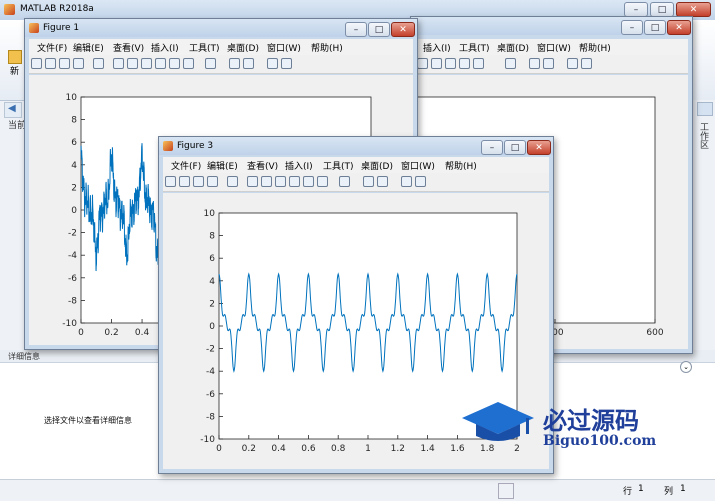 The image size is (715, 501). I want to click on y-tick-label: 2, so click(212, 304).